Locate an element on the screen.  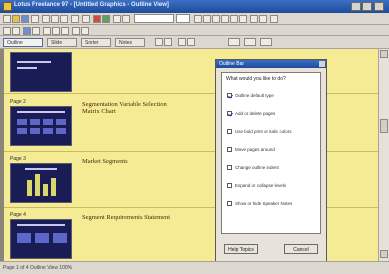
panel-title: Outline Bar is located at coordinates (271, 64).